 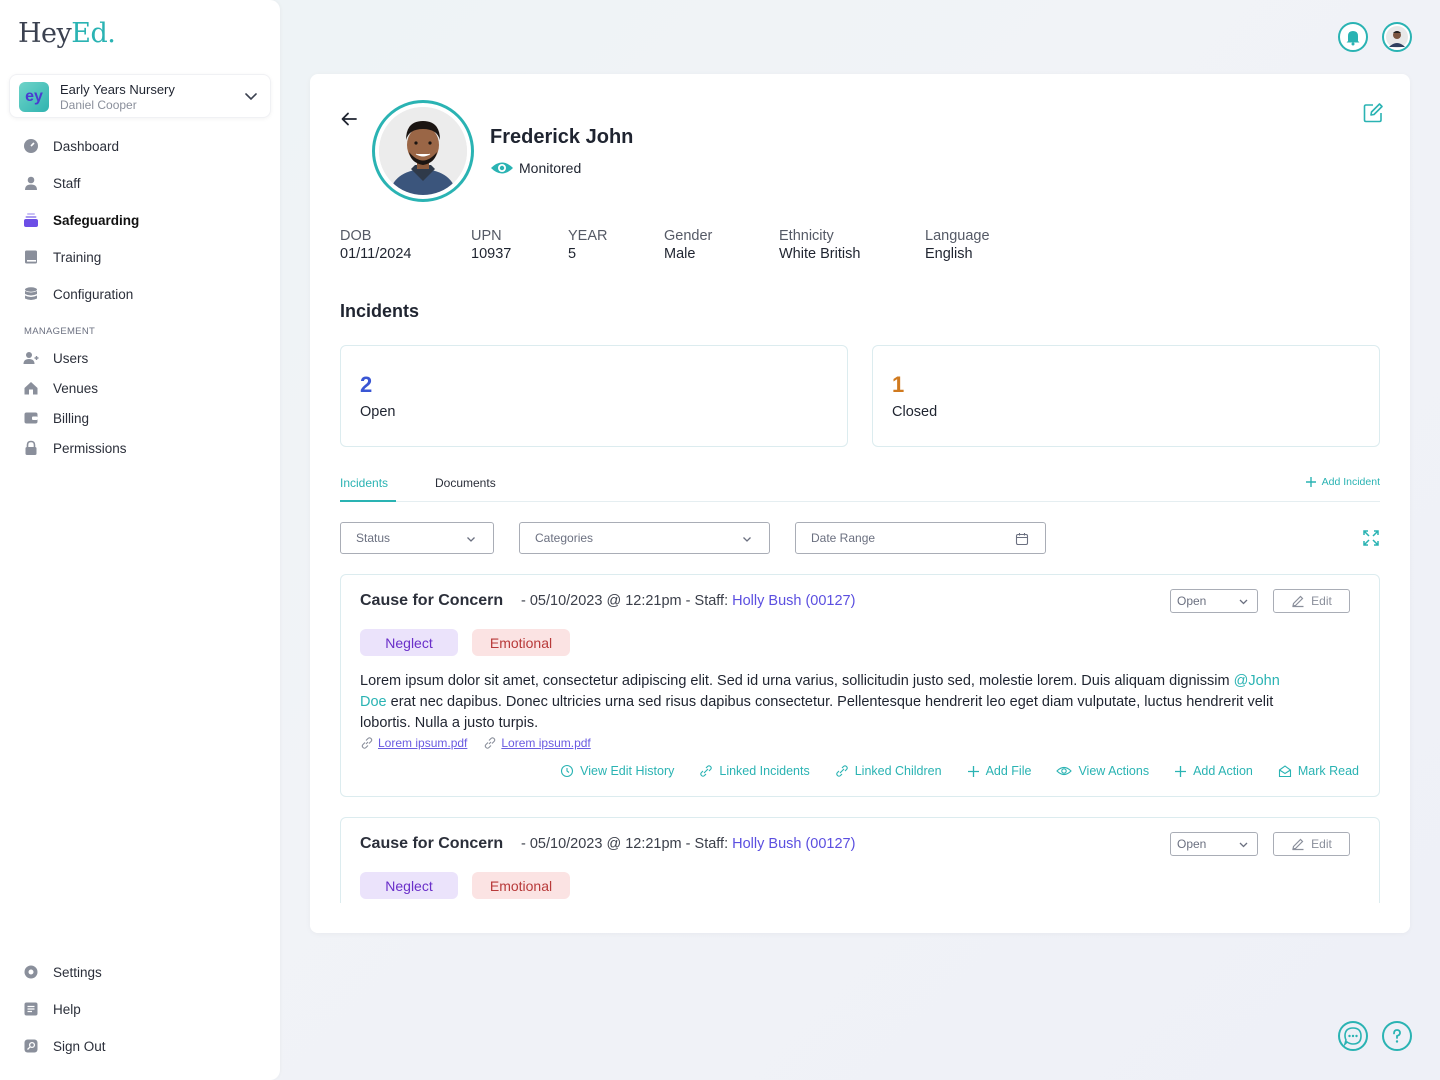 What do you see at coordinates (644, 538) in the screenshot?
I see `categories-filter: Categories` at bounding box center [644, 538].